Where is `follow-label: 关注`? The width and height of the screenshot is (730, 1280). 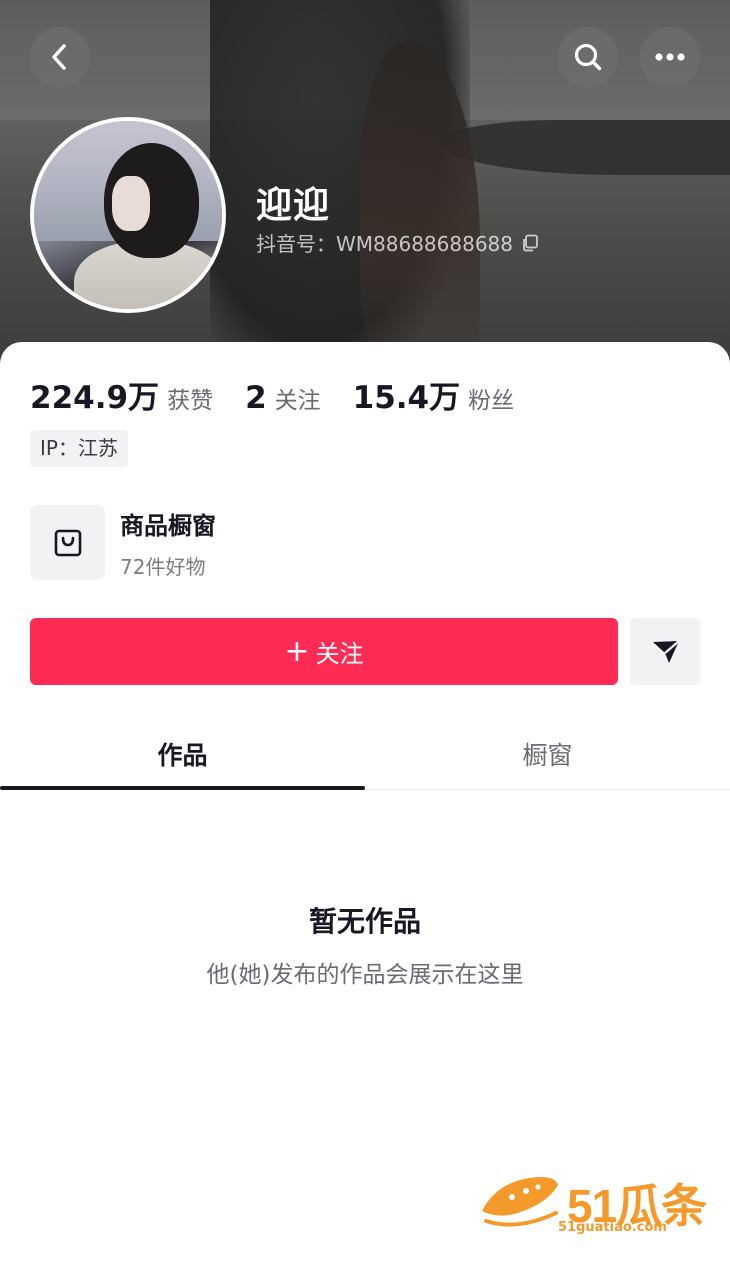
follow-label: 关注 is located at coordinates (339, 654).